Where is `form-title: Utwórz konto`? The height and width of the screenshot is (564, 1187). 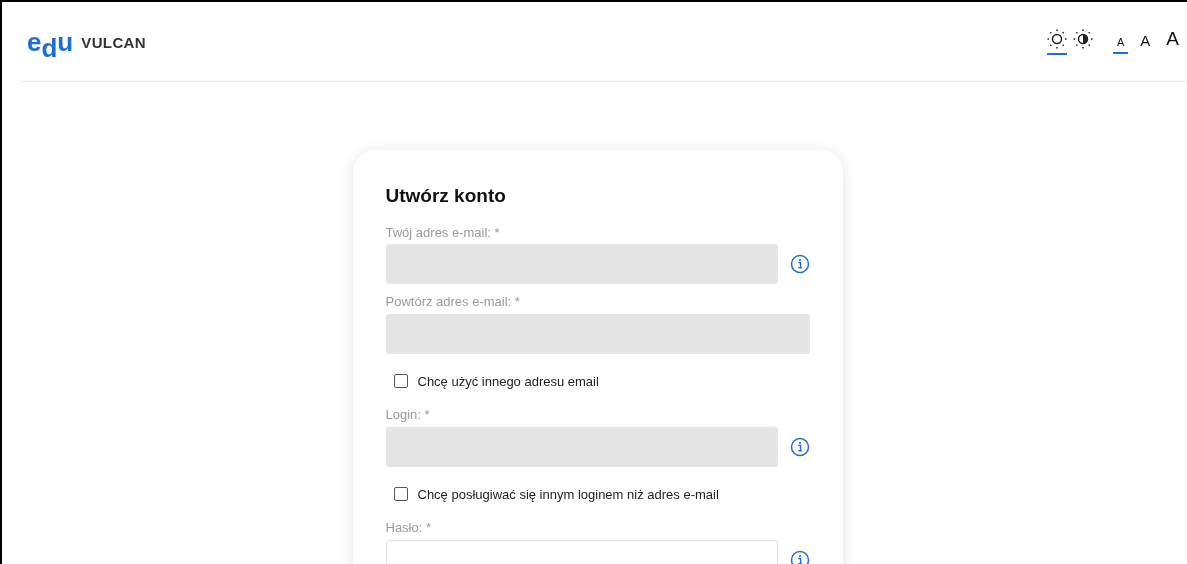 form-title: Utwórz konto is located at coordinates (446, 196).